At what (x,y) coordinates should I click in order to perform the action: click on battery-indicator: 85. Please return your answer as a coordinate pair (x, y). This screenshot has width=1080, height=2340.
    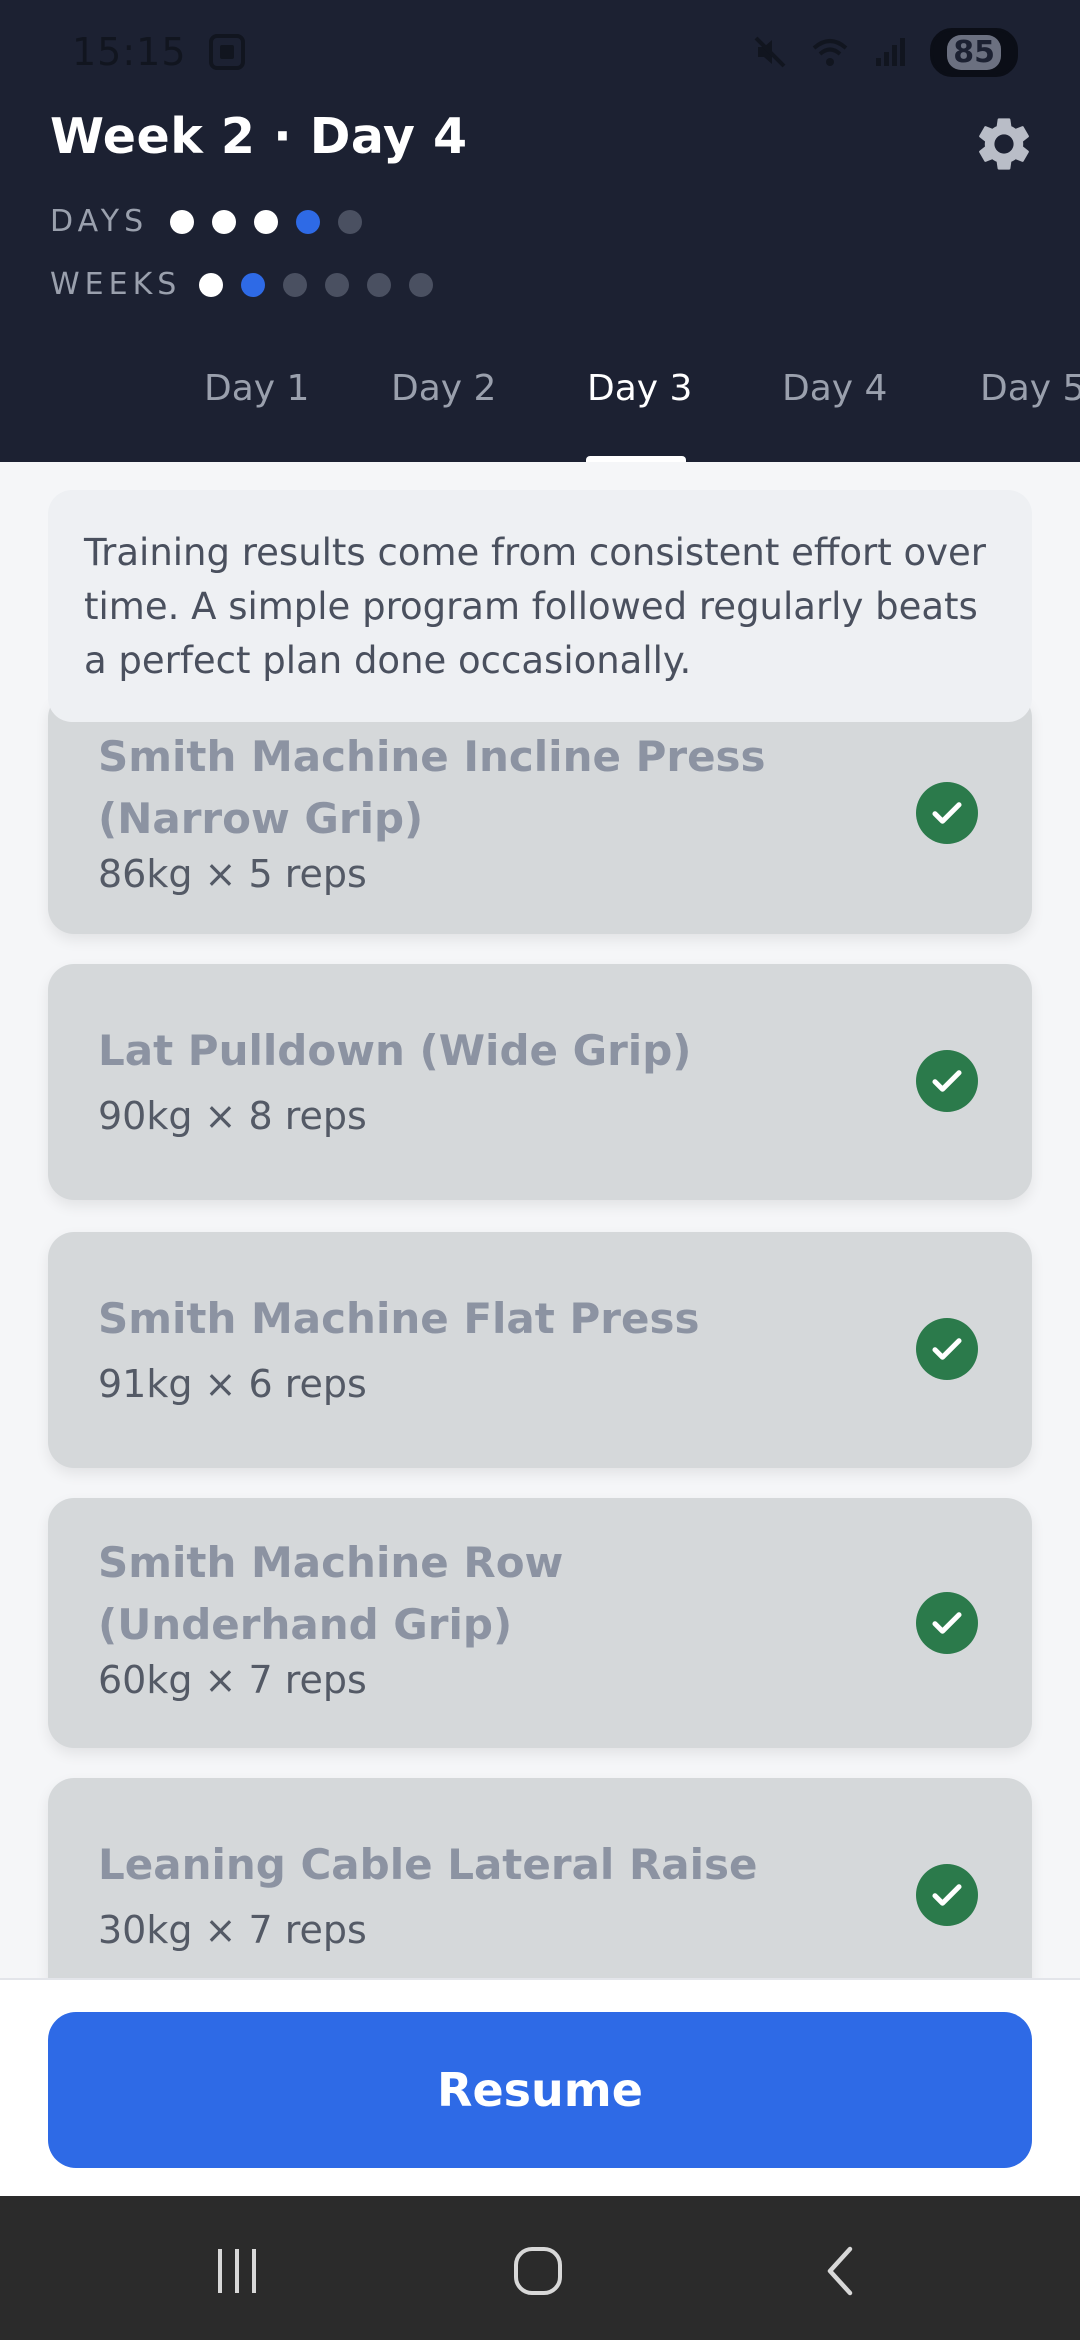
    Looking at the image, I should click on (974, 52).